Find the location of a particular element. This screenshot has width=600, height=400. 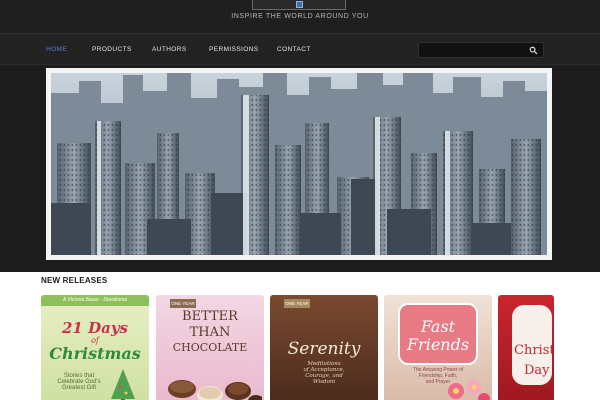

site-header: INSPIRE THE WORLD AROUND YOU is located at coordinates (300, 16).